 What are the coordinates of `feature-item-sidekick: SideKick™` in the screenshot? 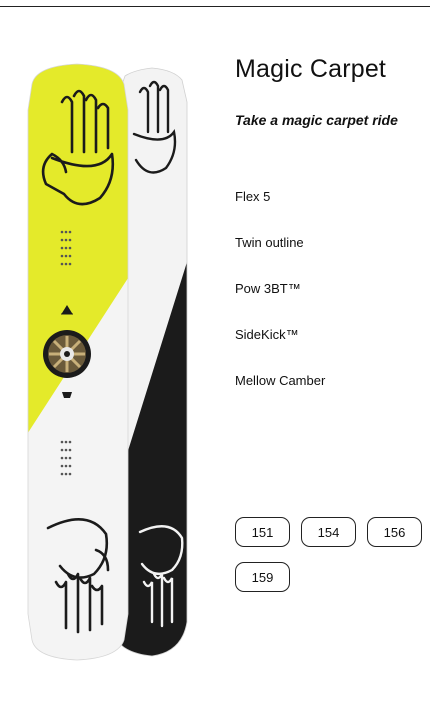 It's located at (267, 334).